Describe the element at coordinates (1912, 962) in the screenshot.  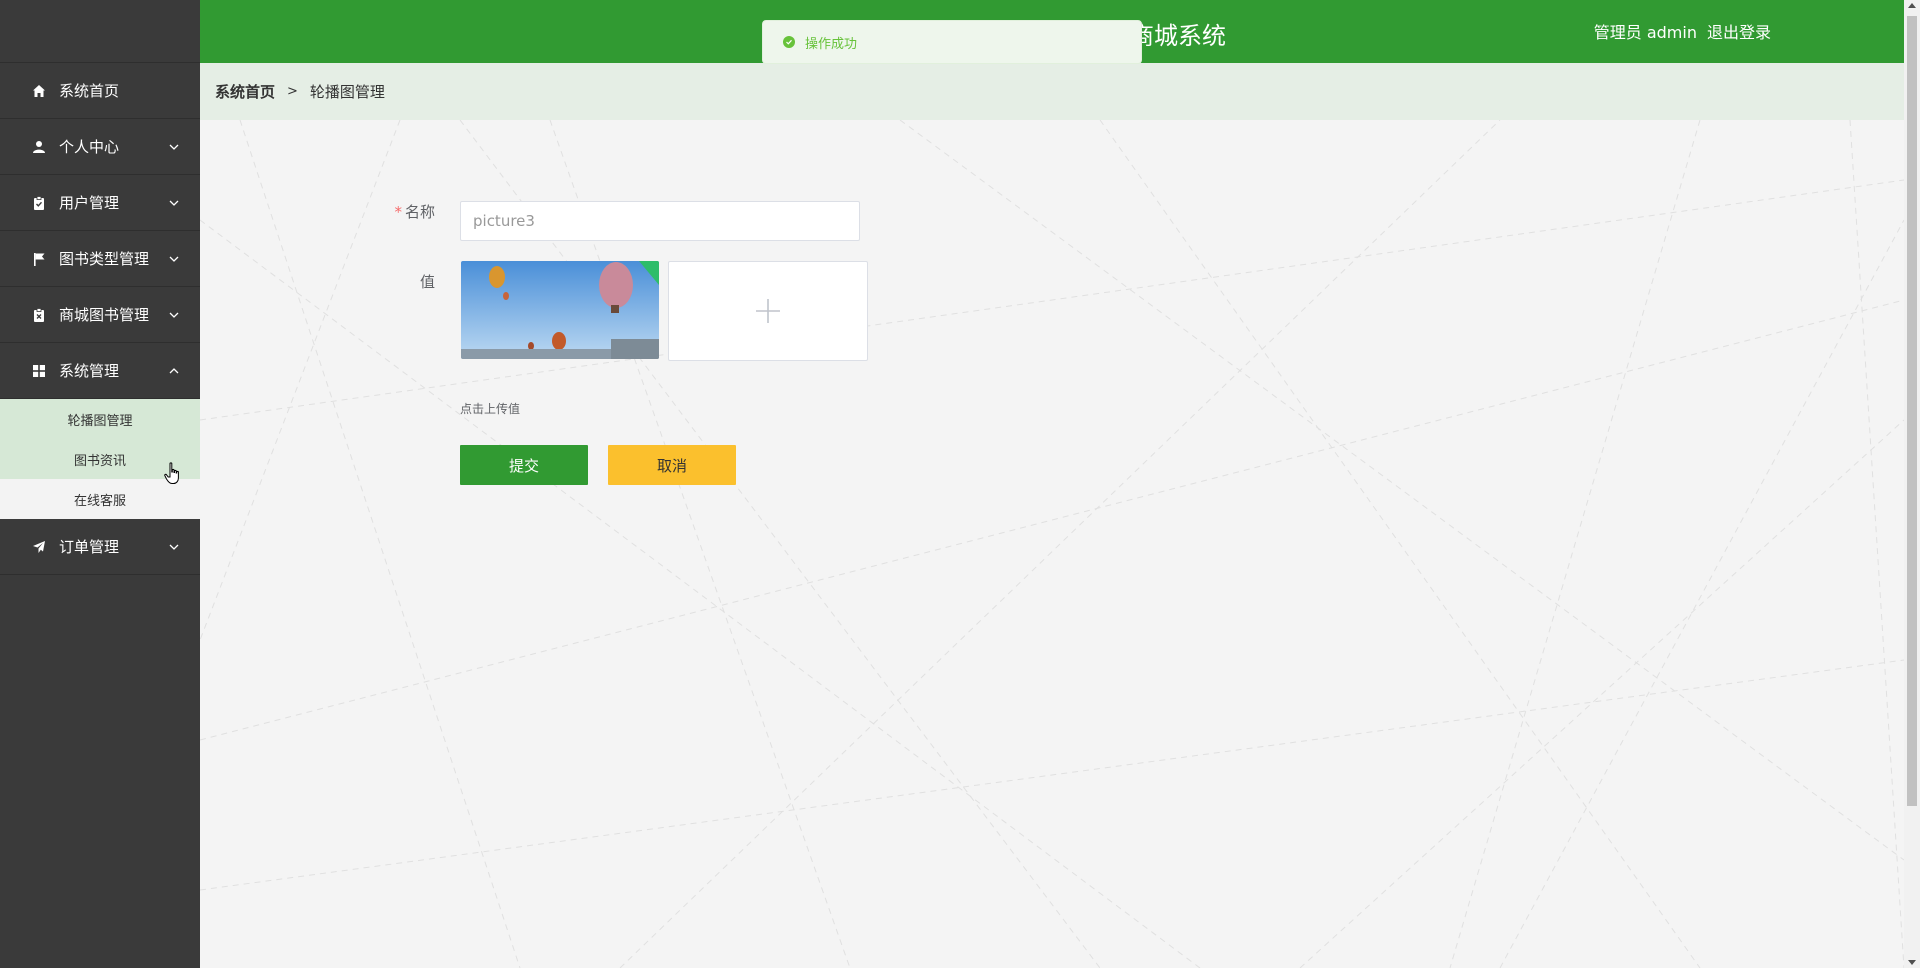
I see `scroll-down-arrow` at that location.